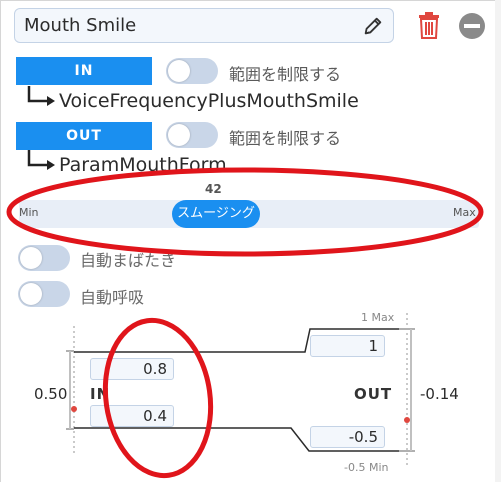 The width and height of the screenshot is (501, 483). I want to click on out-max-caption: 1 Max, so click(378, 317).